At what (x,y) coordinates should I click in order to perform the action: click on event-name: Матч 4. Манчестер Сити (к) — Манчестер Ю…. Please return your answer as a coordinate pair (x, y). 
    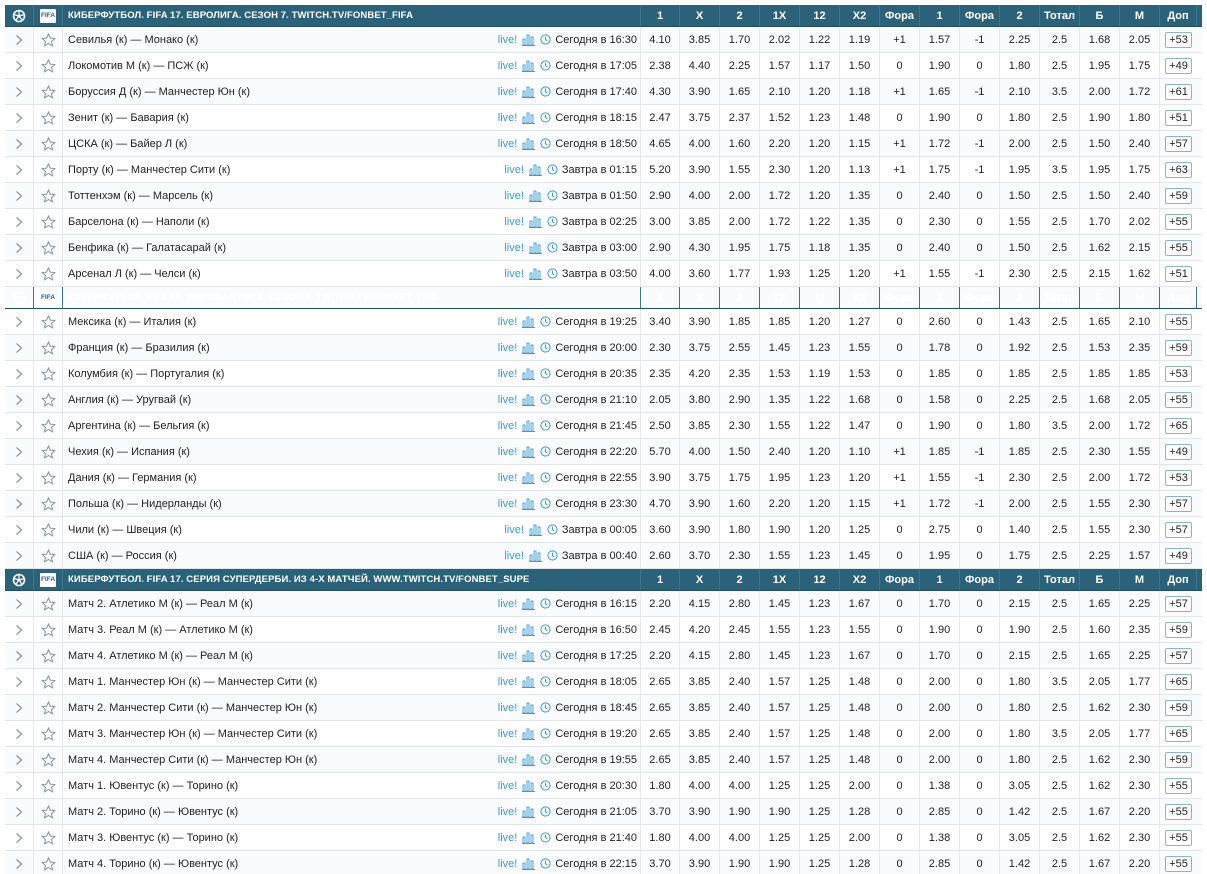
    Looking at the image, I should click on (283, 760).